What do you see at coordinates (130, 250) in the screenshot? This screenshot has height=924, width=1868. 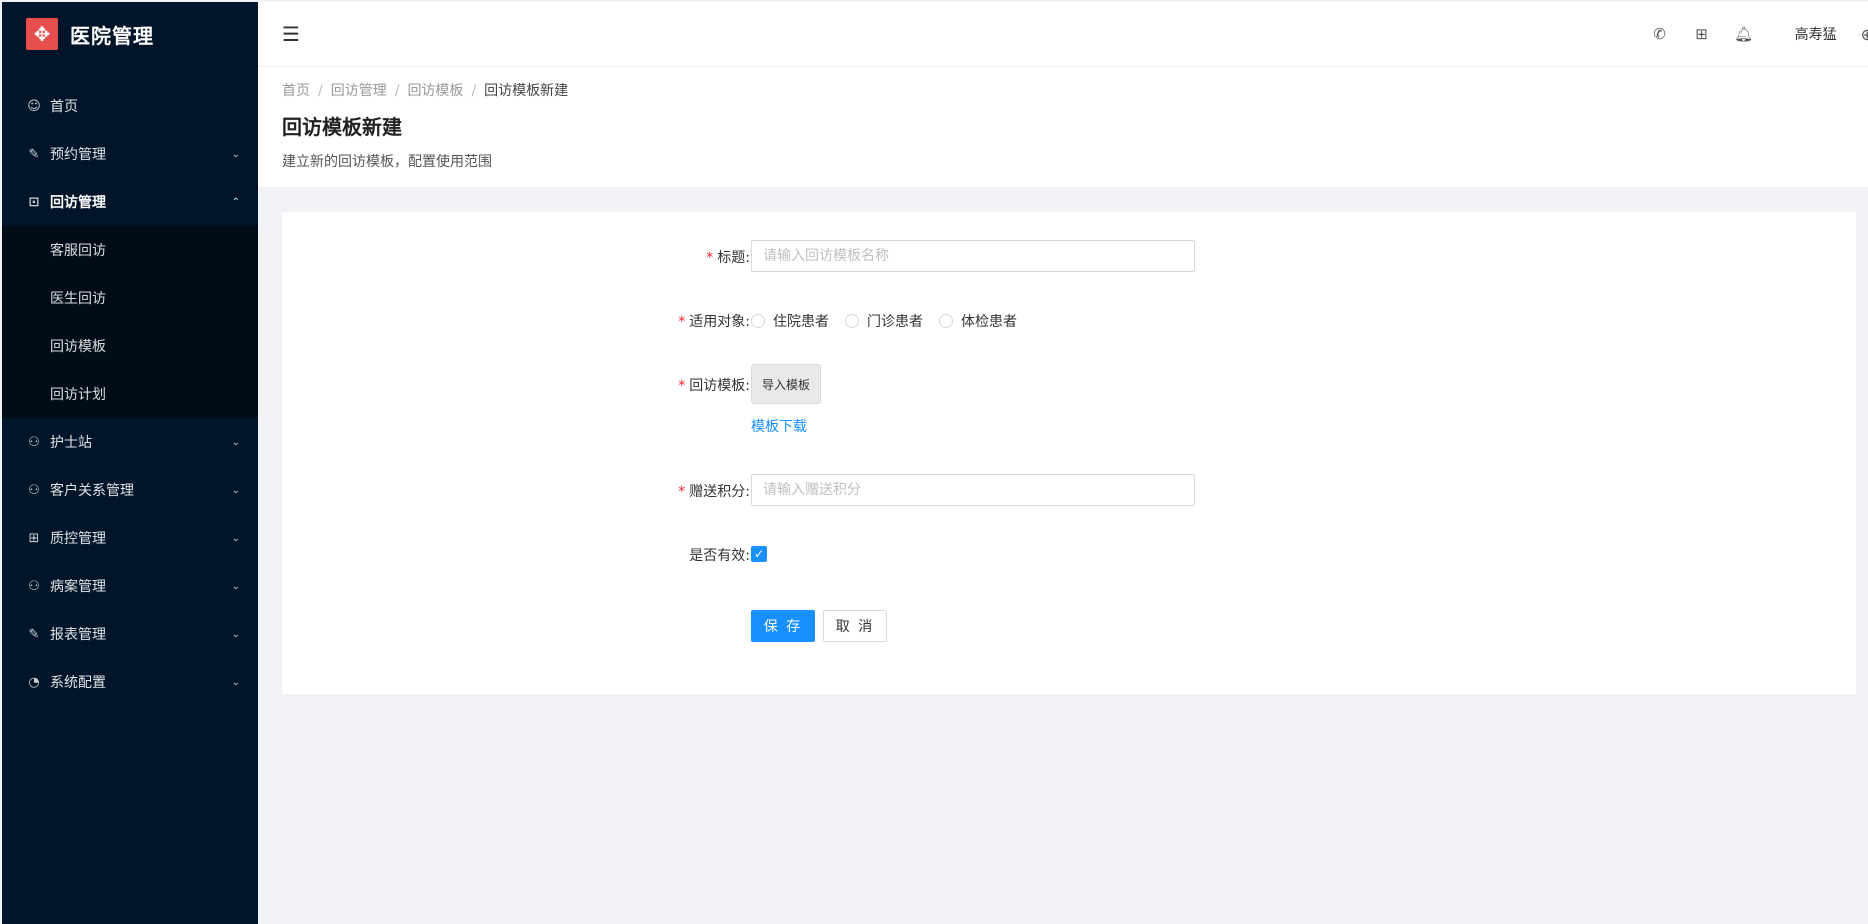 I see `submenu-item-service-followup: 客服回访` at bounding box center [130, 250].